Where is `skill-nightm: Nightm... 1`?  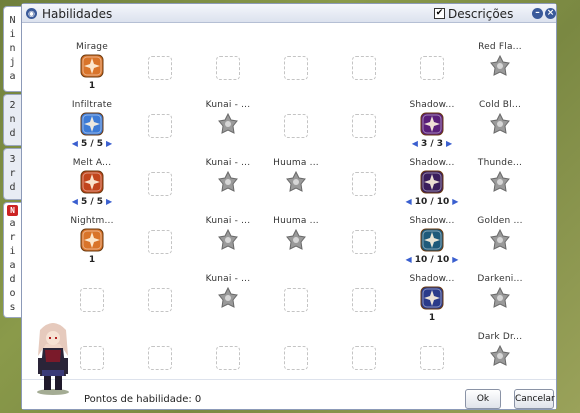 skill-nightm: Nightm... 1 is located at coordinates (92, 235).